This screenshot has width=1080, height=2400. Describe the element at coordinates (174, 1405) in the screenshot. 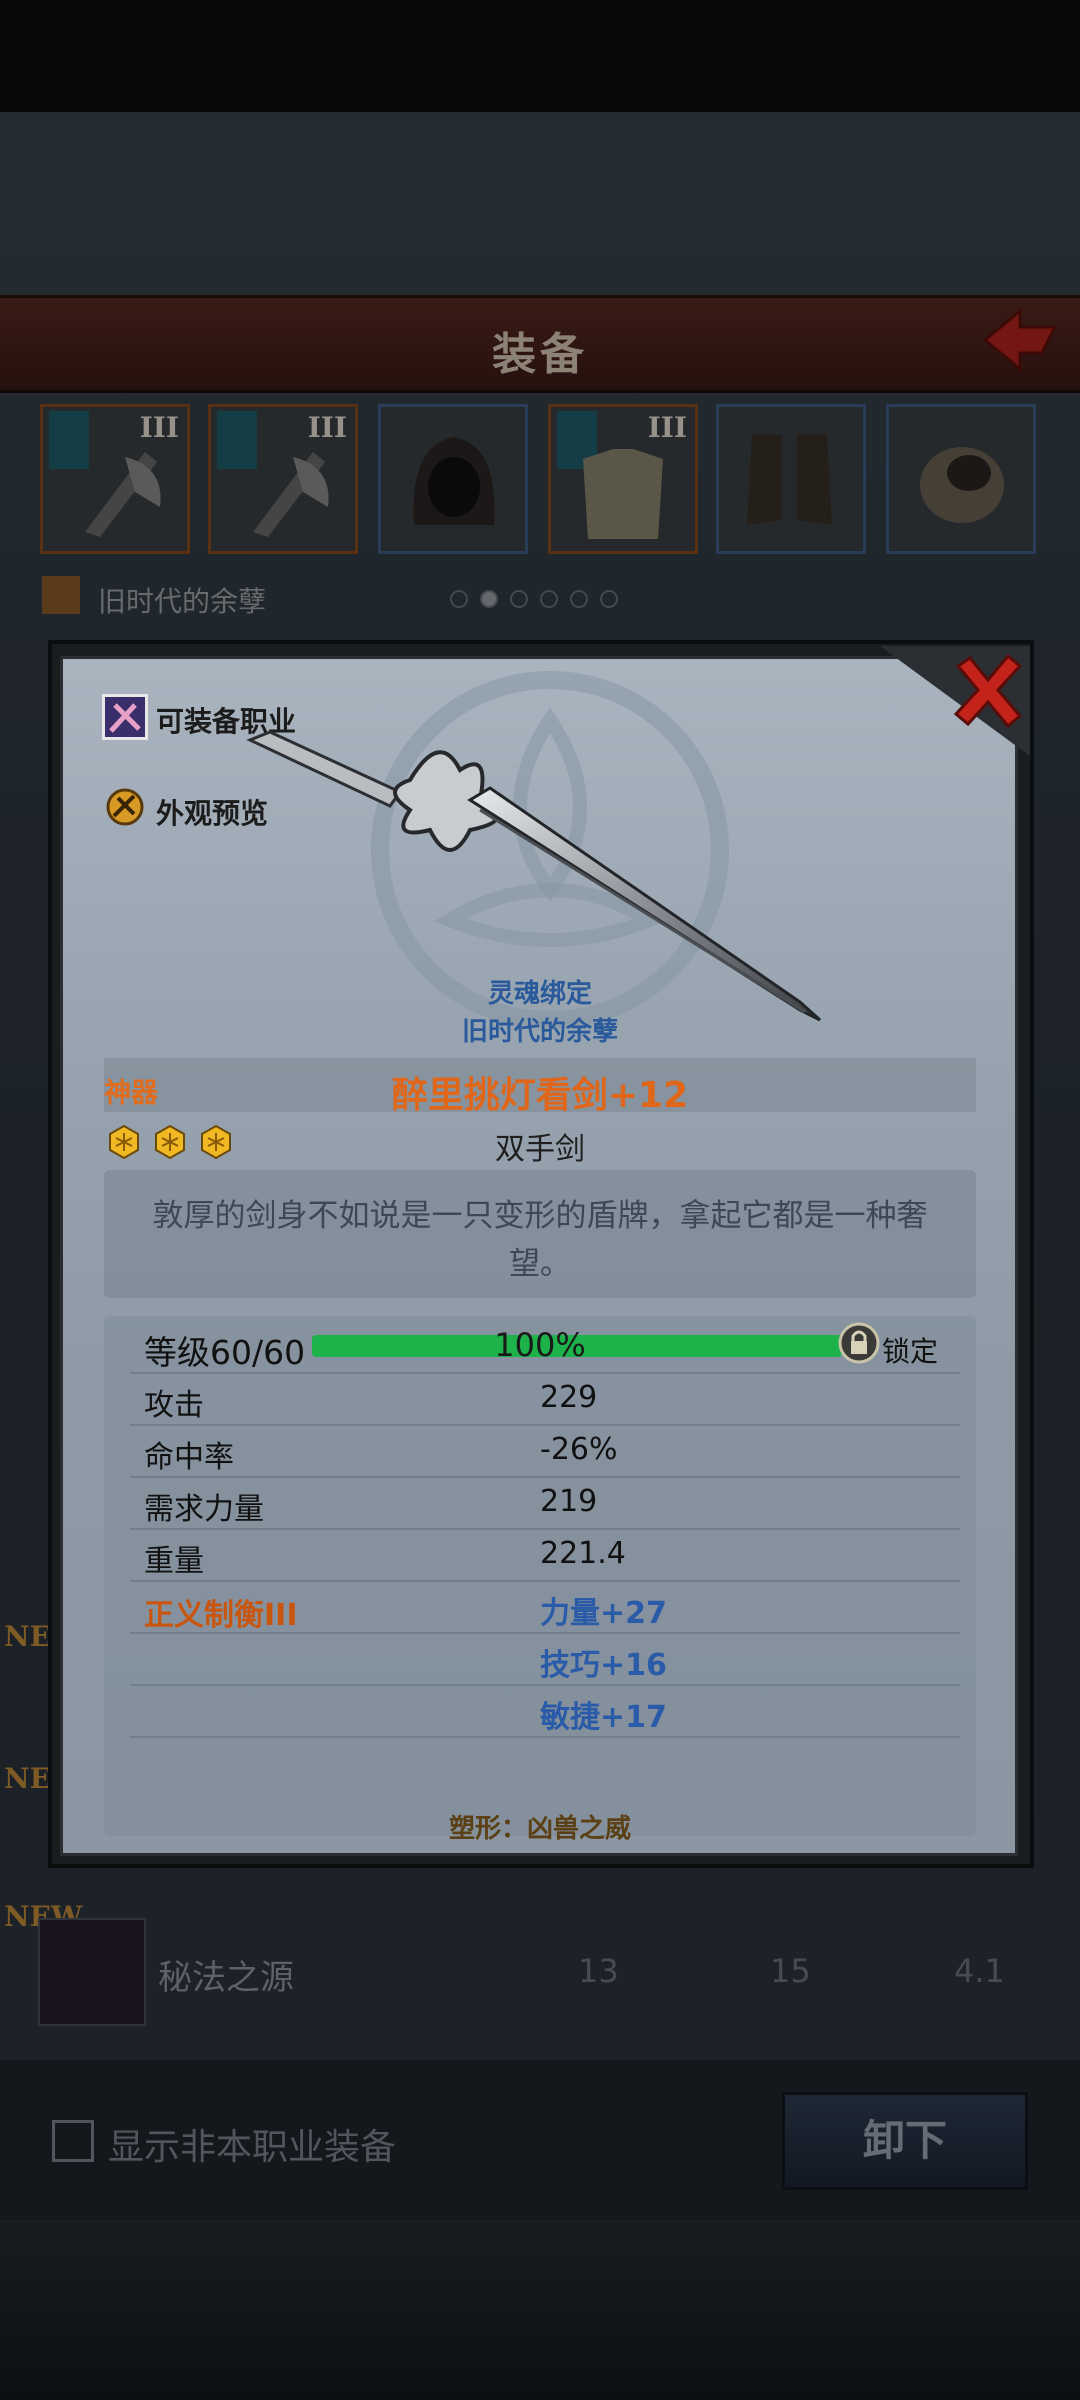

I see `stat-label-attack: 攻击` at that location.